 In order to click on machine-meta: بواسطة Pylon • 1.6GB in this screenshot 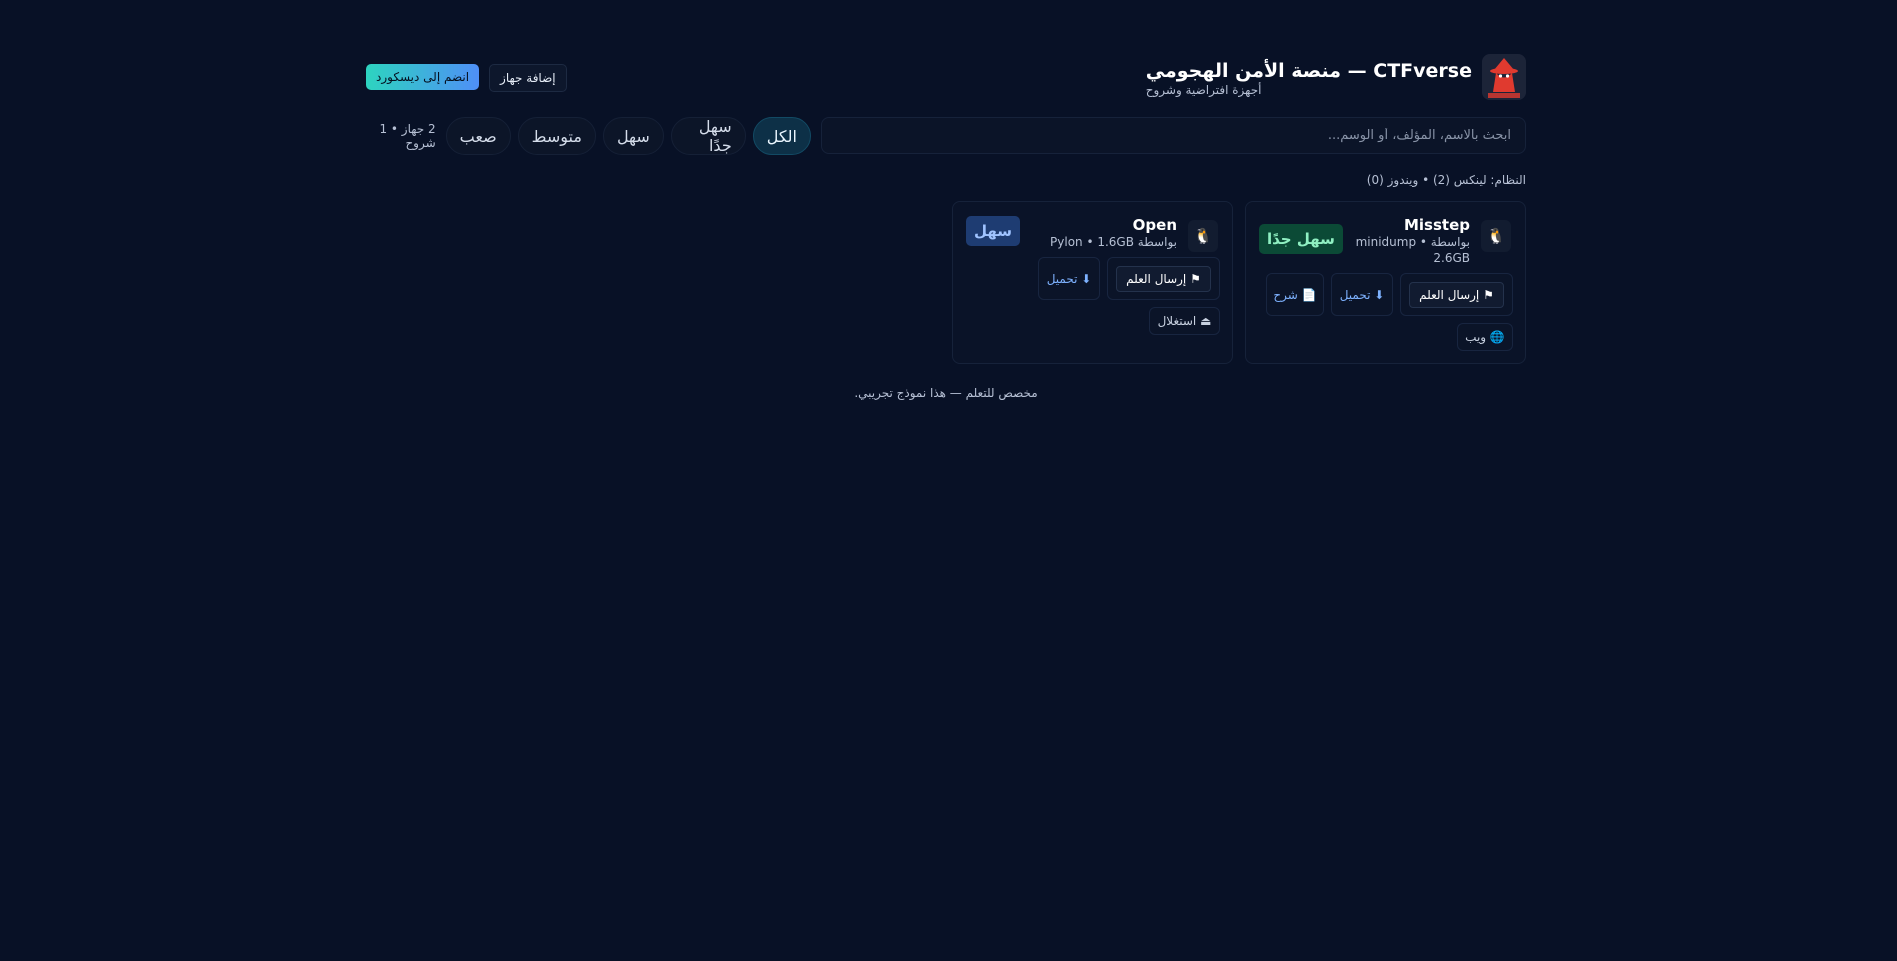, I will do `click(1113, 242)`.